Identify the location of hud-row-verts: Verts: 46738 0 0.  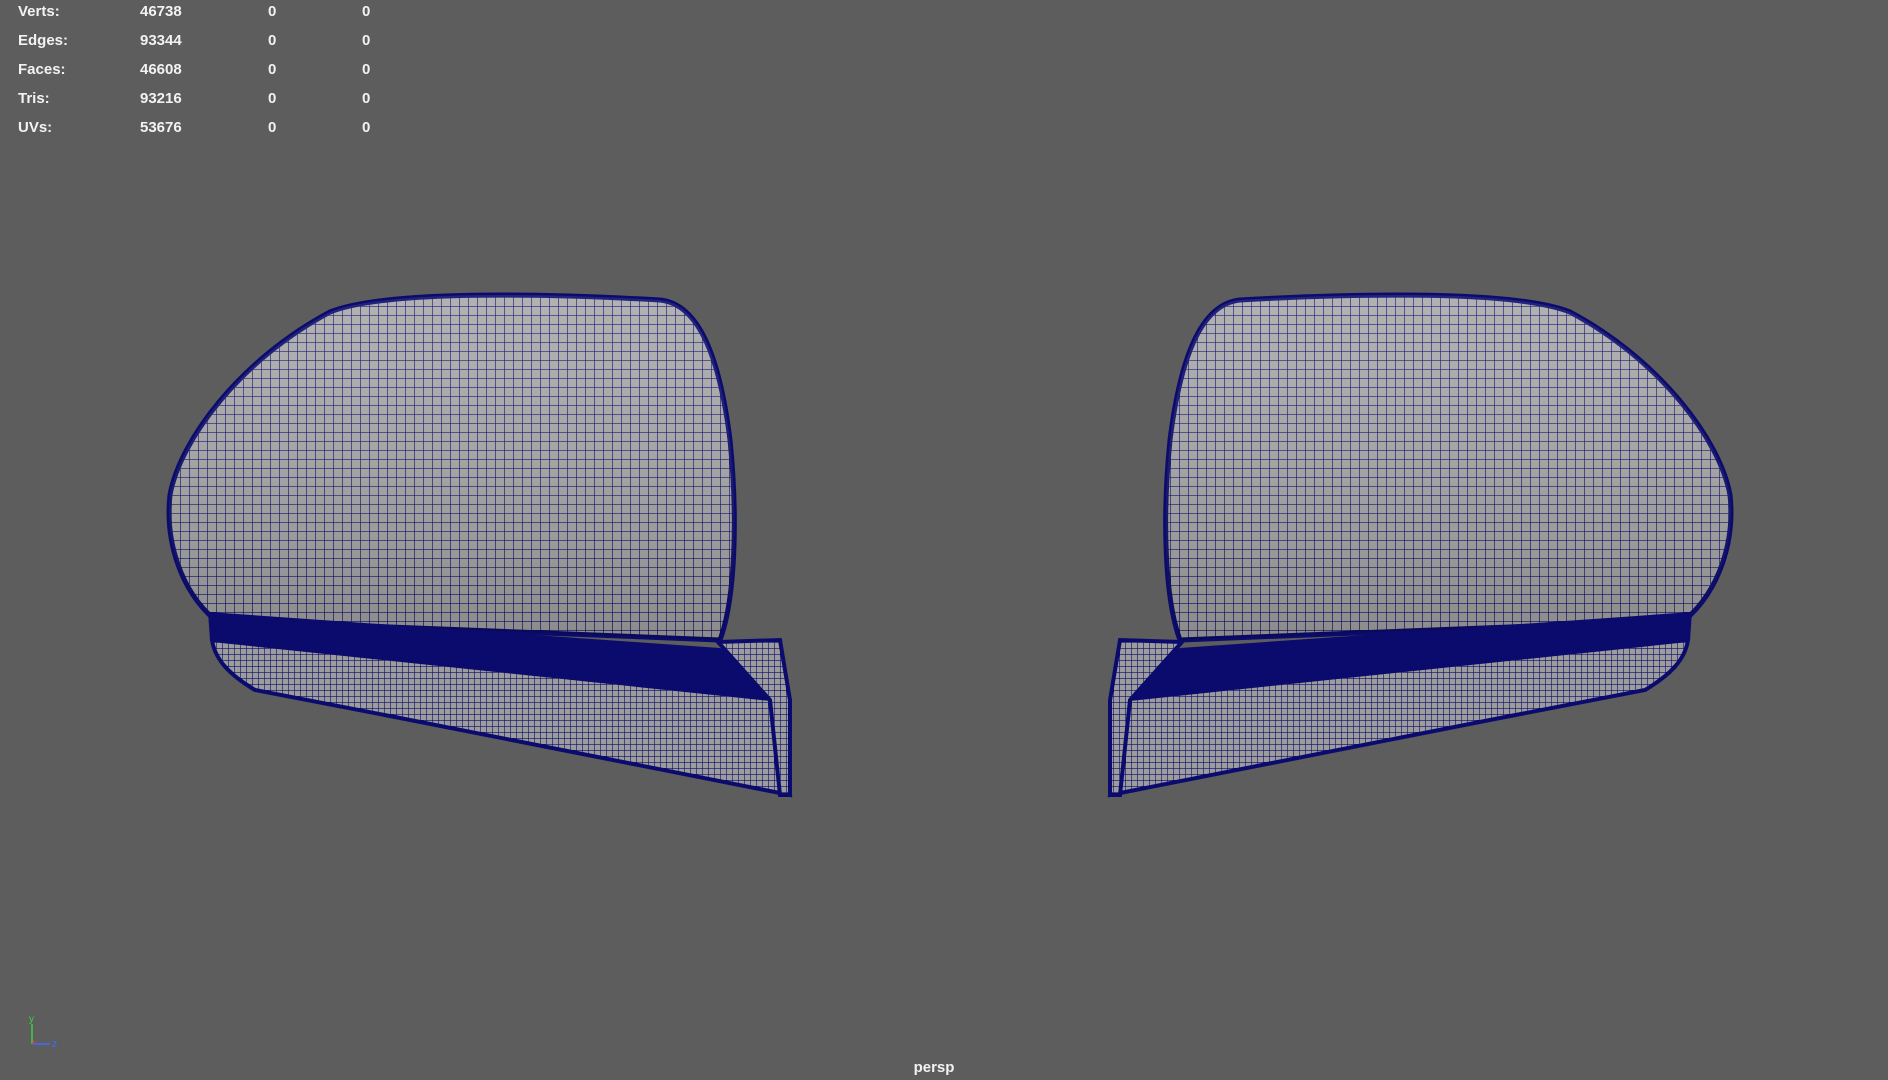
(210, 14).